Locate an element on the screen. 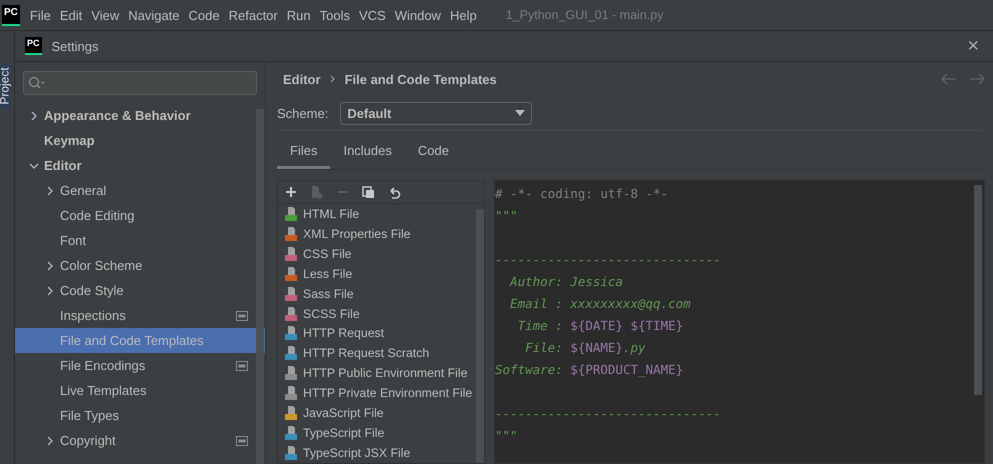 The image size is (993, 464). tab: Files is located at coordinates (303, 156).